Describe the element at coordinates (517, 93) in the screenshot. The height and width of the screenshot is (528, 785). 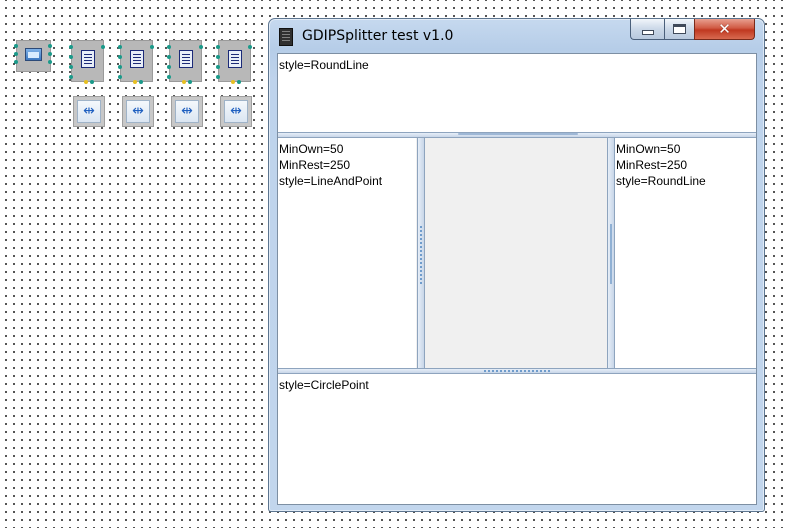
I see `memo-top: style=RoundLine` at that location.